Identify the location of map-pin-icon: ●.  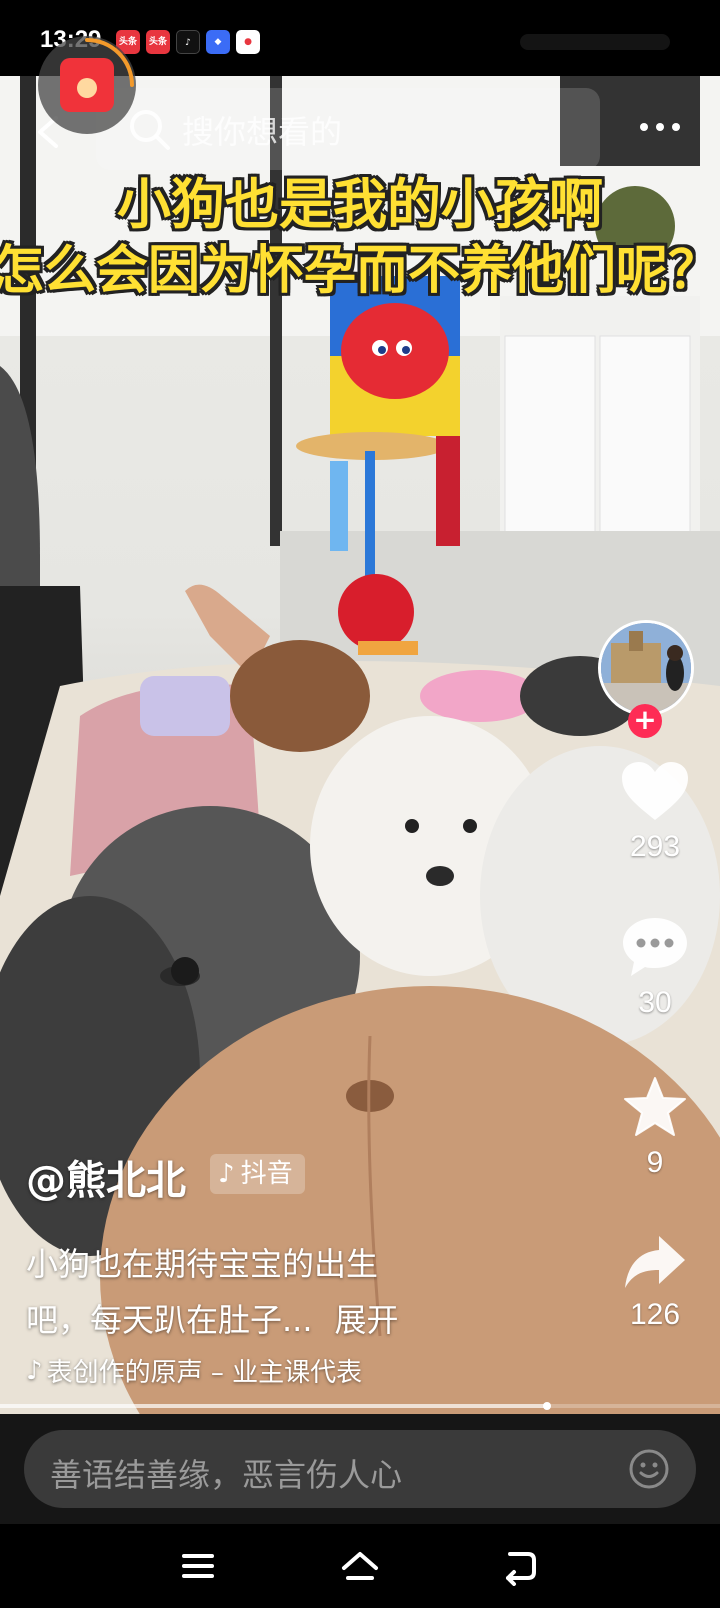
(248, 42).